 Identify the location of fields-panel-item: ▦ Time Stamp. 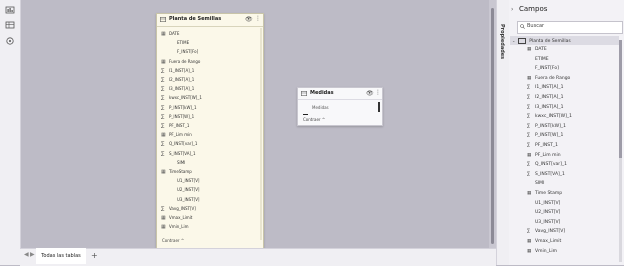
(544, 193).